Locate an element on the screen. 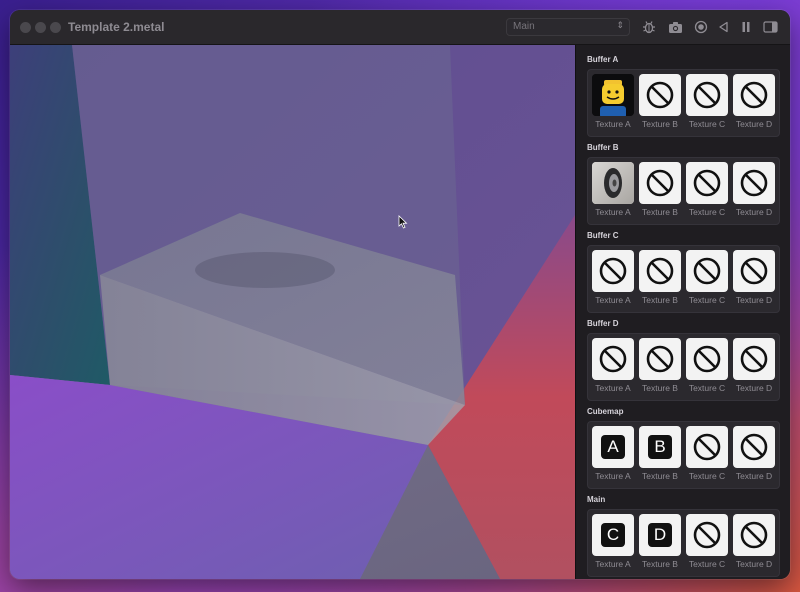 The width and height of the screenshot is (800, 592). letter-texture-thumbnail: D is located at coordinates (660, 535).